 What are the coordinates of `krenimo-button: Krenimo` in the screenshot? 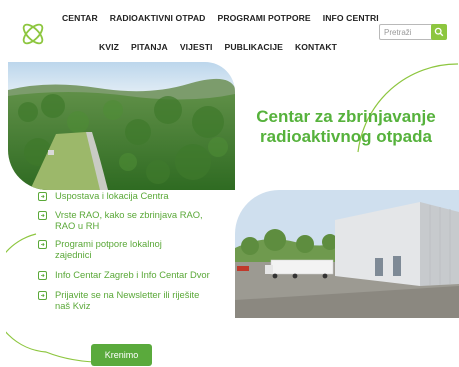 It's located at (121, 355).